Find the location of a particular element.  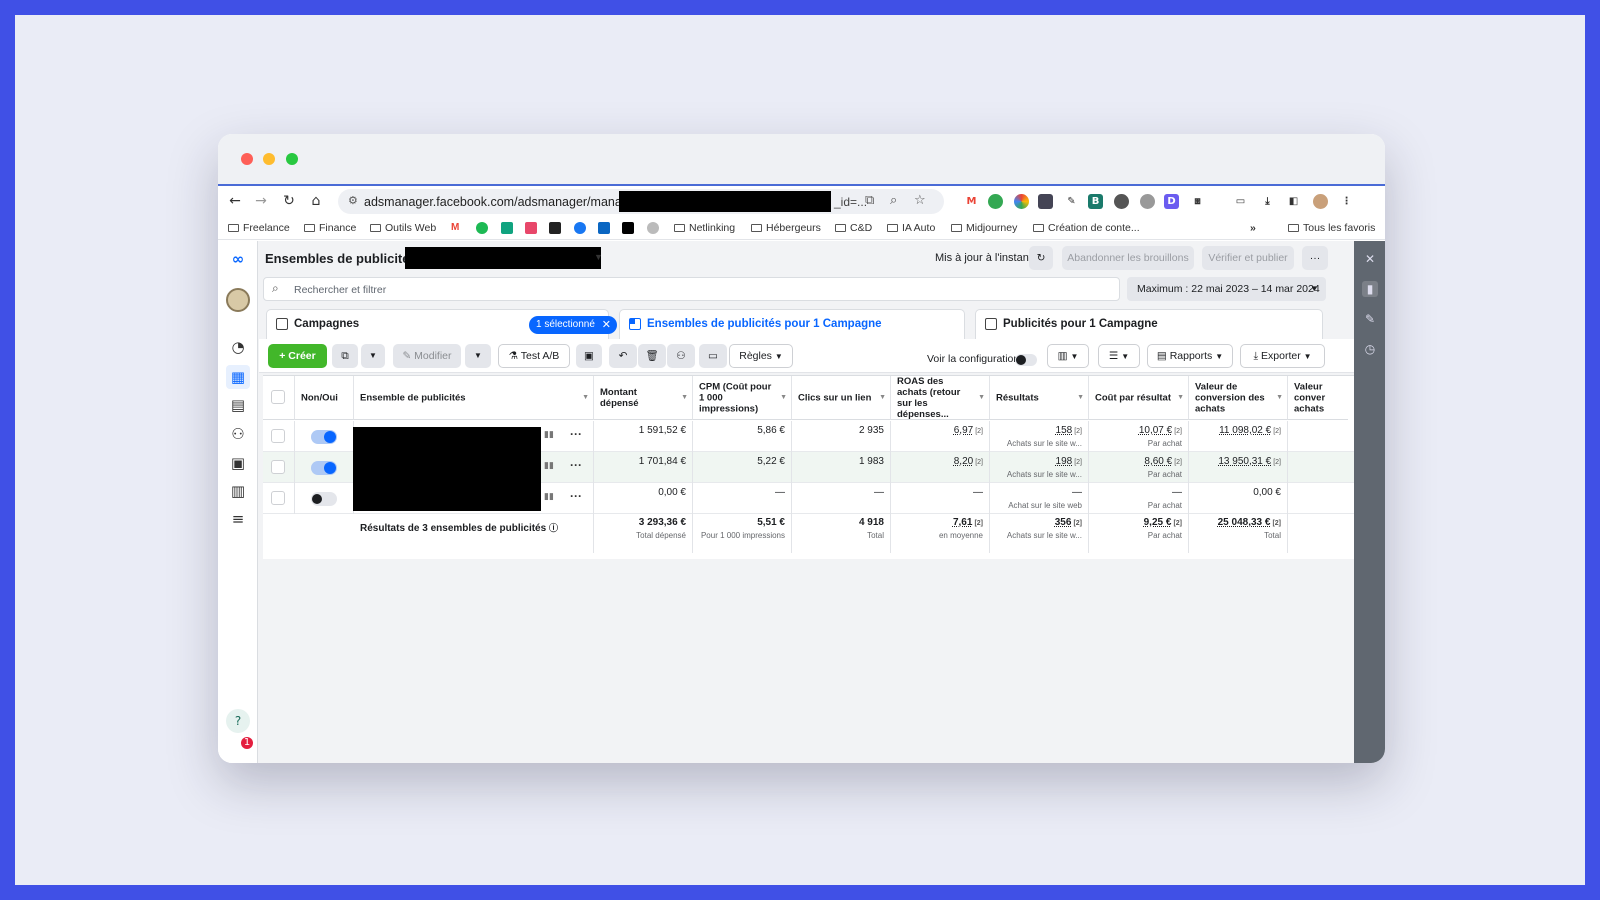

ads-icon: ▣ is located at coordinates (238, 463).